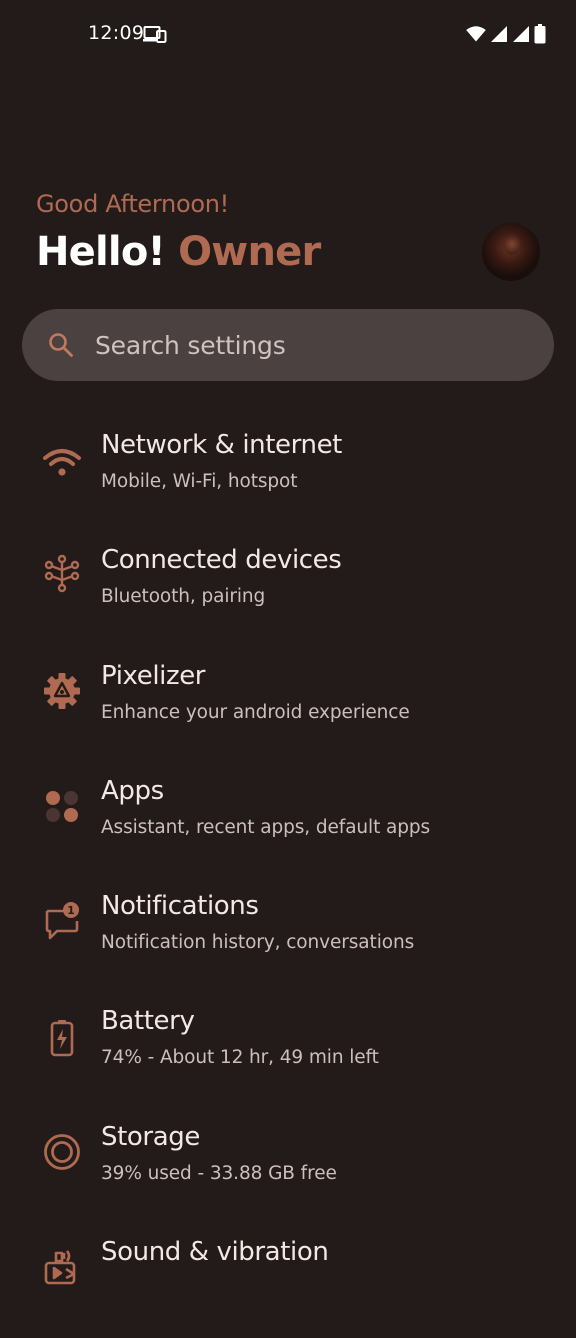 Image resolution: width=576 pixels, height=1338 pixels. What do you see at coordinates (153, 675) in the screenshot?
I see `item-title: Pixelizer` at bounding box center [153, 675].